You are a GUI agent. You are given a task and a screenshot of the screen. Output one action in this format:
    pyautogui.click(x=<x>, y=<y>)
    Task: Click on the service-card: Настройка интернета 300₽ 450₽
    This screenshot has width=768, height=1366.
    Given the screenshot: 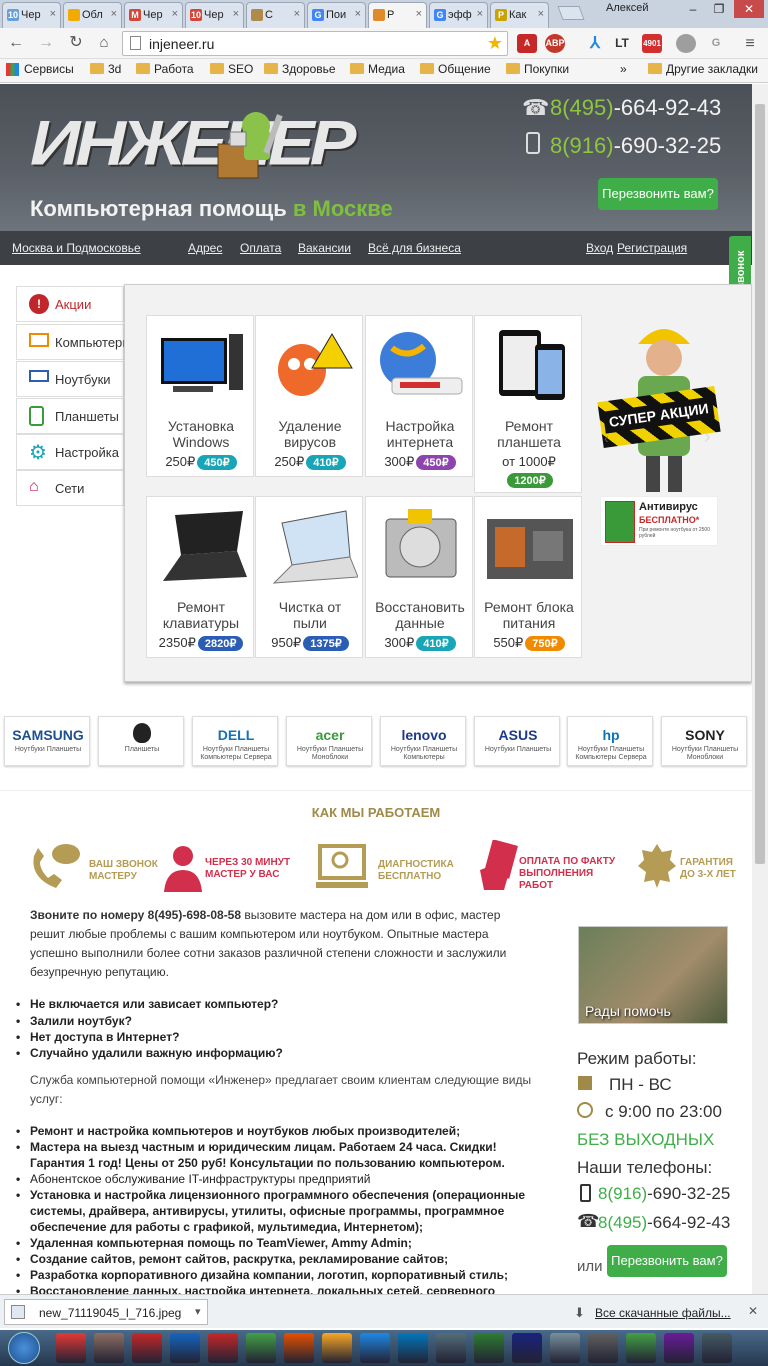 What is the action you would take?
    pyautogui.click(x=419, y=396)
    